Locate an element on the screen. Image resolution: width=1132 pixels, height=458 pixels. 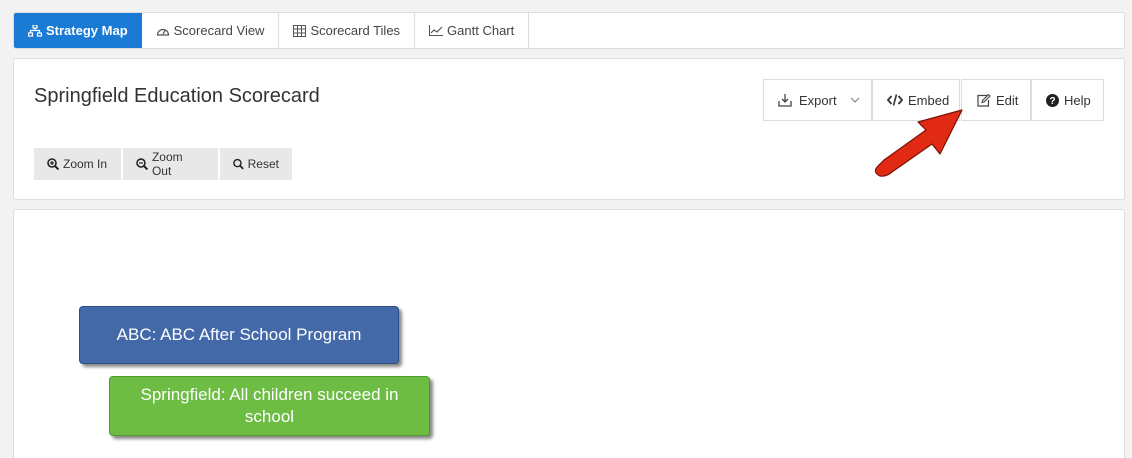
zoom-out-label: Zoom Out is located at coordinates (167, 164).